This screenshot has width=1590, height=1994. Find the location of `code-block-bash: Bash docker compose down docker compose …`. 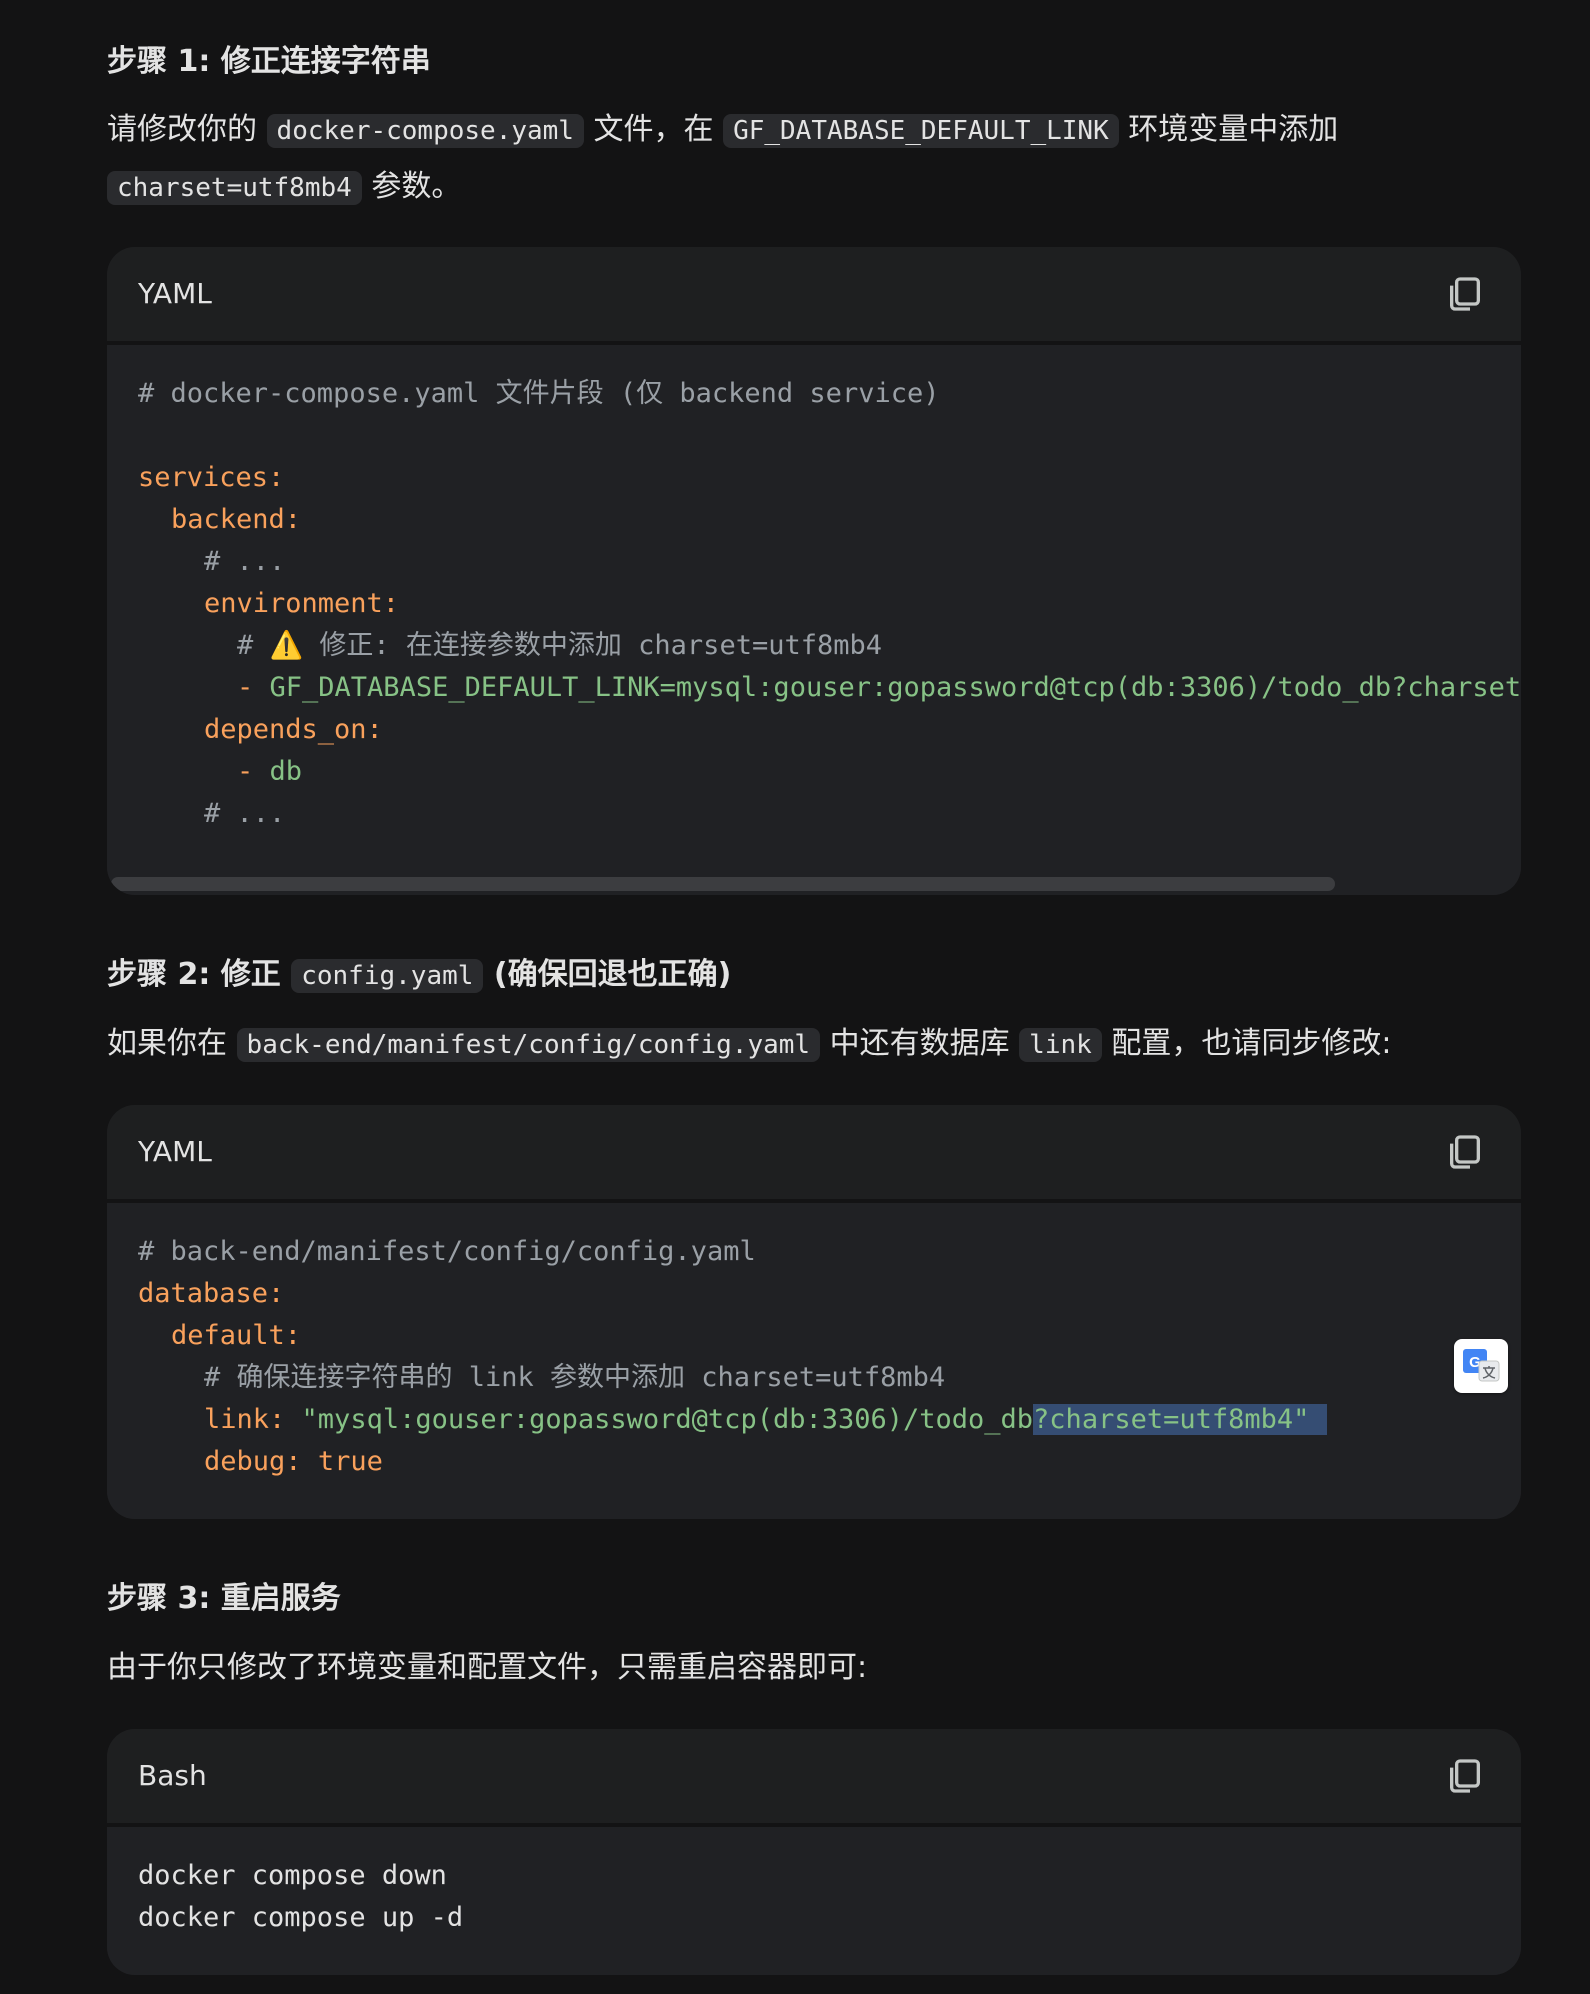

code-block-bash: Bash docker compose down docker compose … is located at coordinates (814, 1852).